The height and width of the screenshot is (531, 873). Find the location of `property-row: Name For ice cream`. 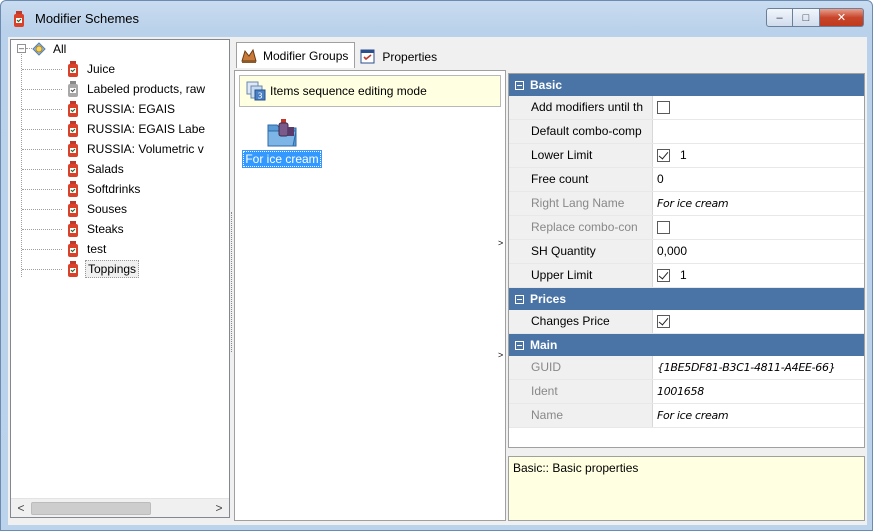

property-row: Name For ice cream is located at coordinates (686, 416).